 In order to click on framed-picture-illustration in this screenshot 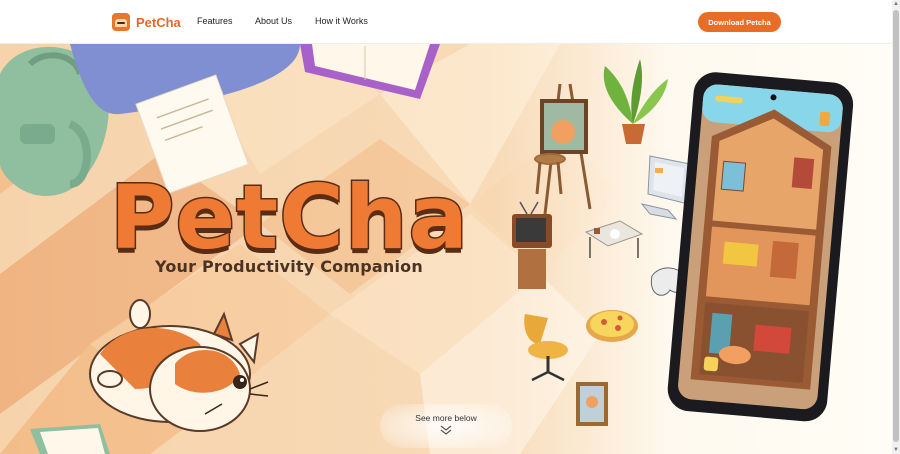, I will do `click(592, 404)`.